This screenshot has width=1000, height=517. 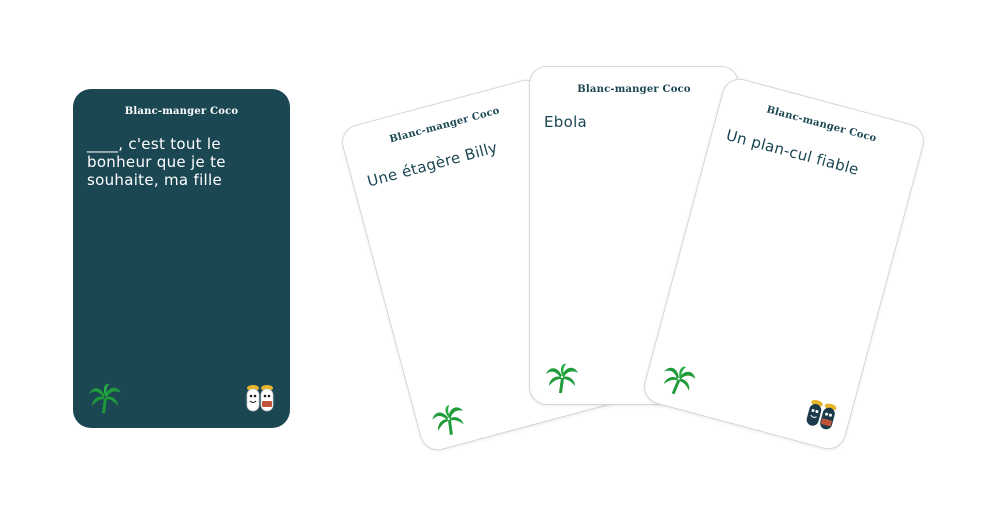 I want to click on white-card-text: Ebola, so click(x=566, y=122).